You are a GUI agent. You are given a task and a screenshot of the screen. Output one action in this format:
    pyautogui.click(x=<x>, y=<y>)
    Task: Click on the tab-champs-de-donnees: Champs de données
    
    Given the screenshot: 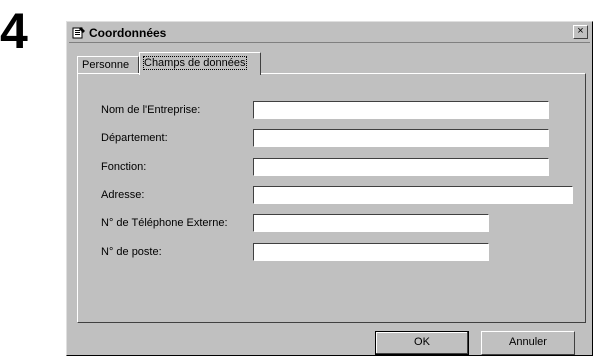 What is the action you would take?
    pyautogui.click(x=200, y=63)
    